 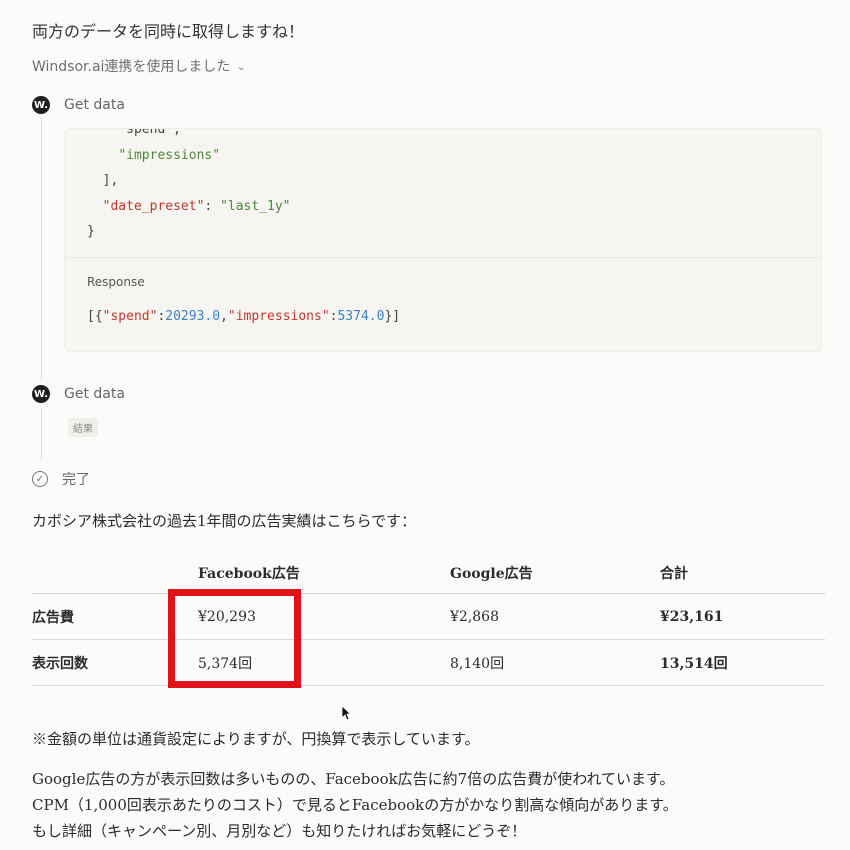 What do you see at coordinates (443, 257) in the screenshot?
I see `divider` at bounding box center [443, 257].